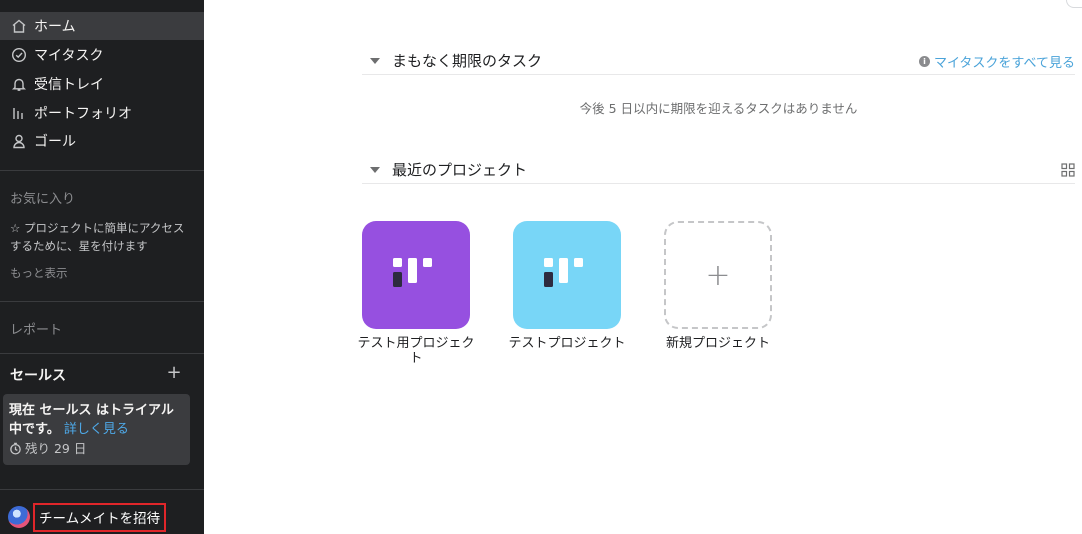  Describe the element at coordinates (102, 26) in the screenshot. I see `sidebar-item-home: ホーム` at that location.